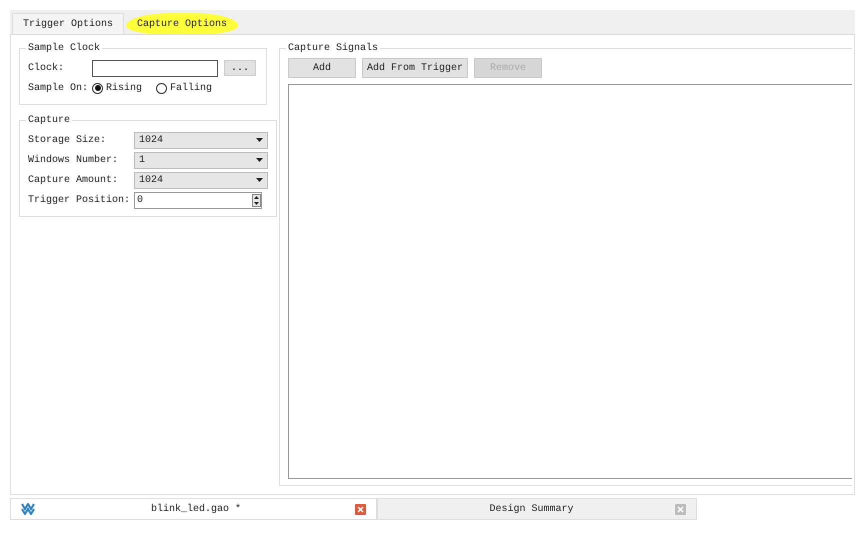 The height and width of the screenshot is (543, 865). What do you see at coordinates (64, 48) in the screenshot?
I see `group-title: Sample Clock` at bounding box center [64, 48].